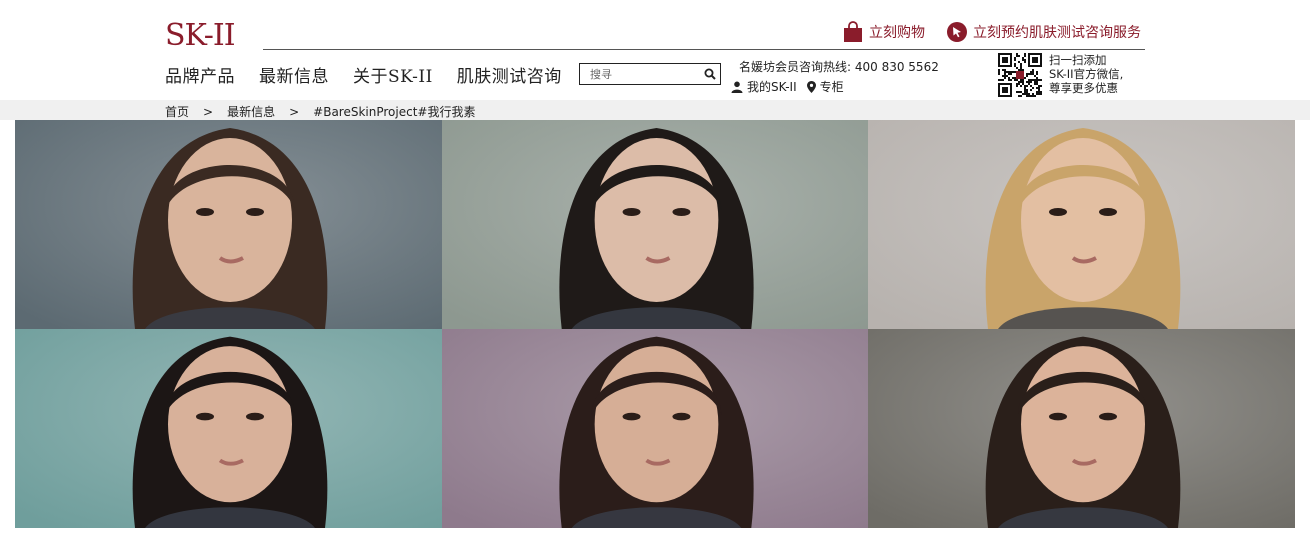  I want to click on qr-promo-line-2: SK-II官方微信,, so click(1086, 74).